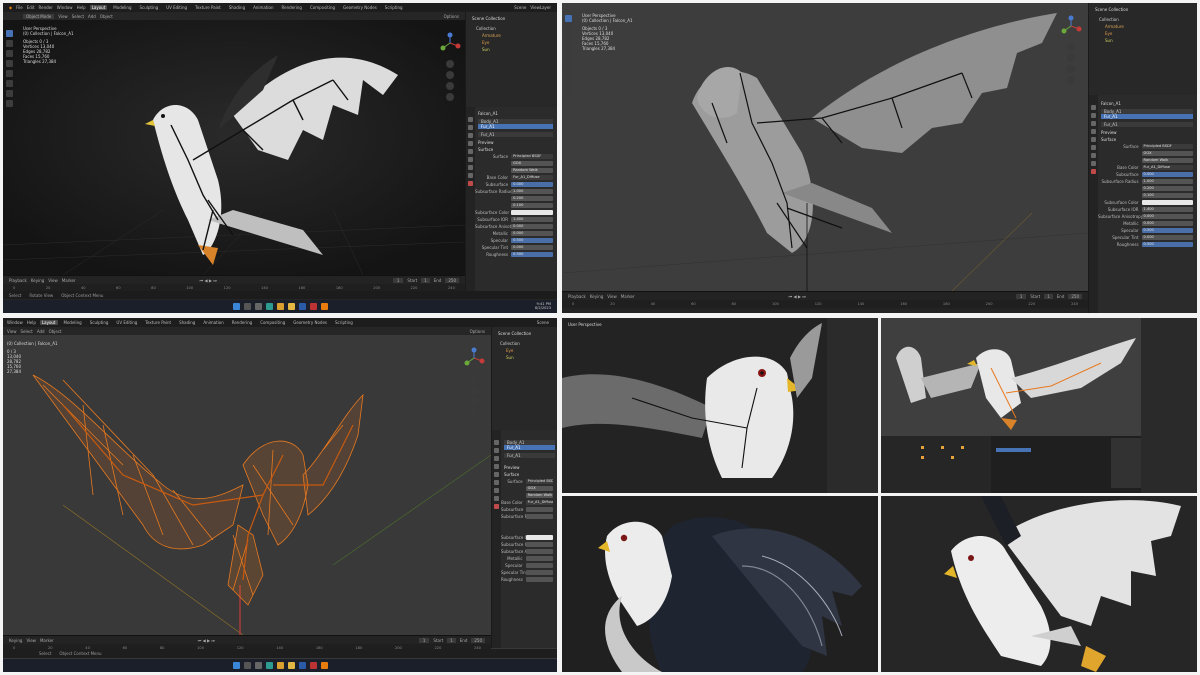 This screenshot has height=675, width=1200. Describe the element at coordinates (539, 516) in the screenshot. I see `subsurface-radius-x-field` at that location.